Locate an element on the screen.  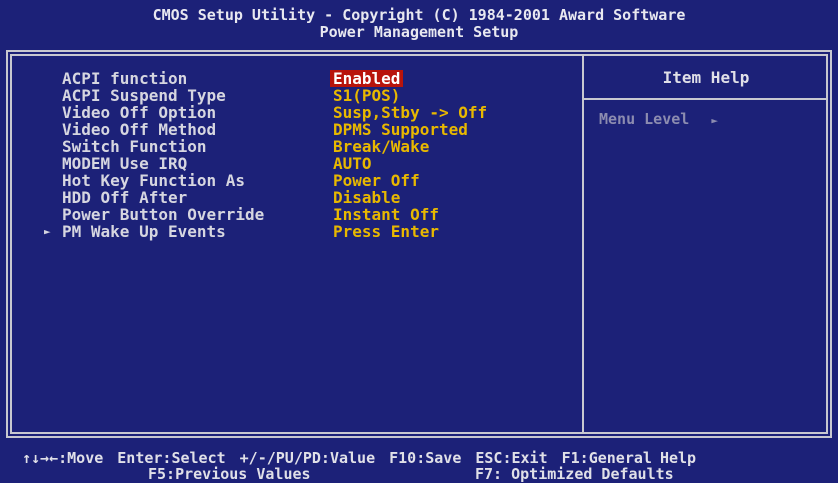
menu-level-label: Menu Level is located at coordinates (644, 119).